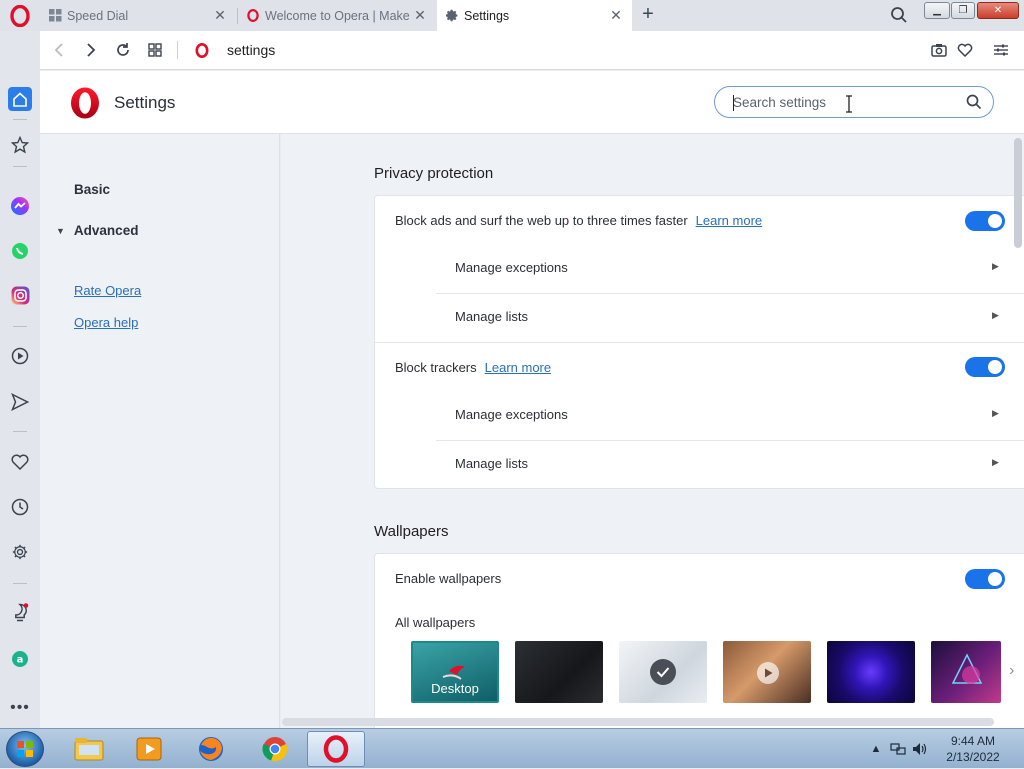  I want to click on ads-manage-exceptions-row: Manage exceptions ▶, so click(730, 268).